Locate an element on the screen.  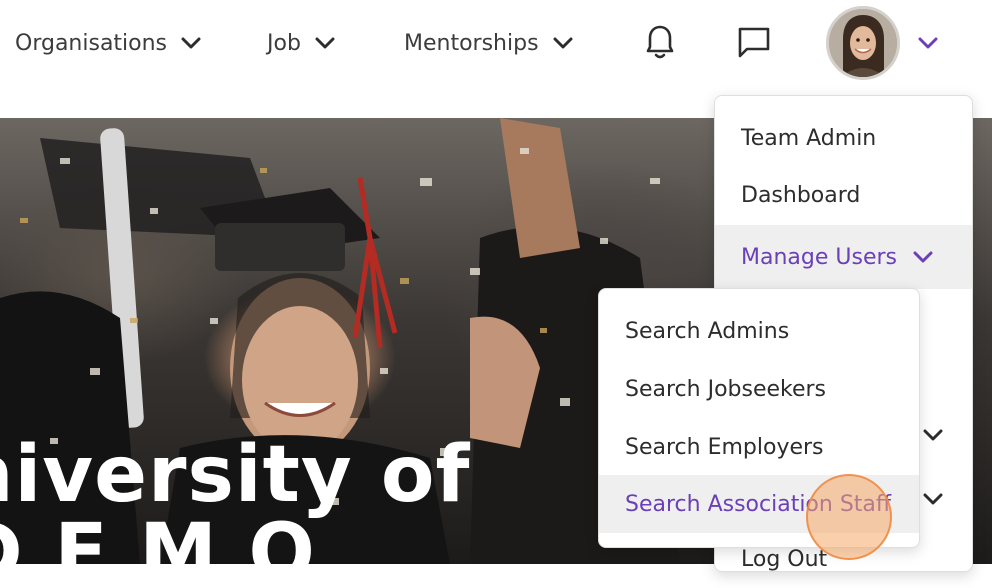
nav-organisations-label: Organisations is located at coordinates (91, 43).